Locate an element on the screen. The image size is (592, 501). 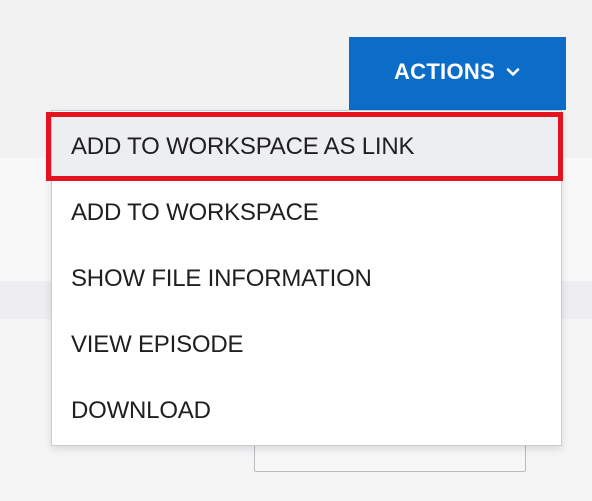
menu-item-label: VIEW EPISODE is located at coordinates (157, 344).